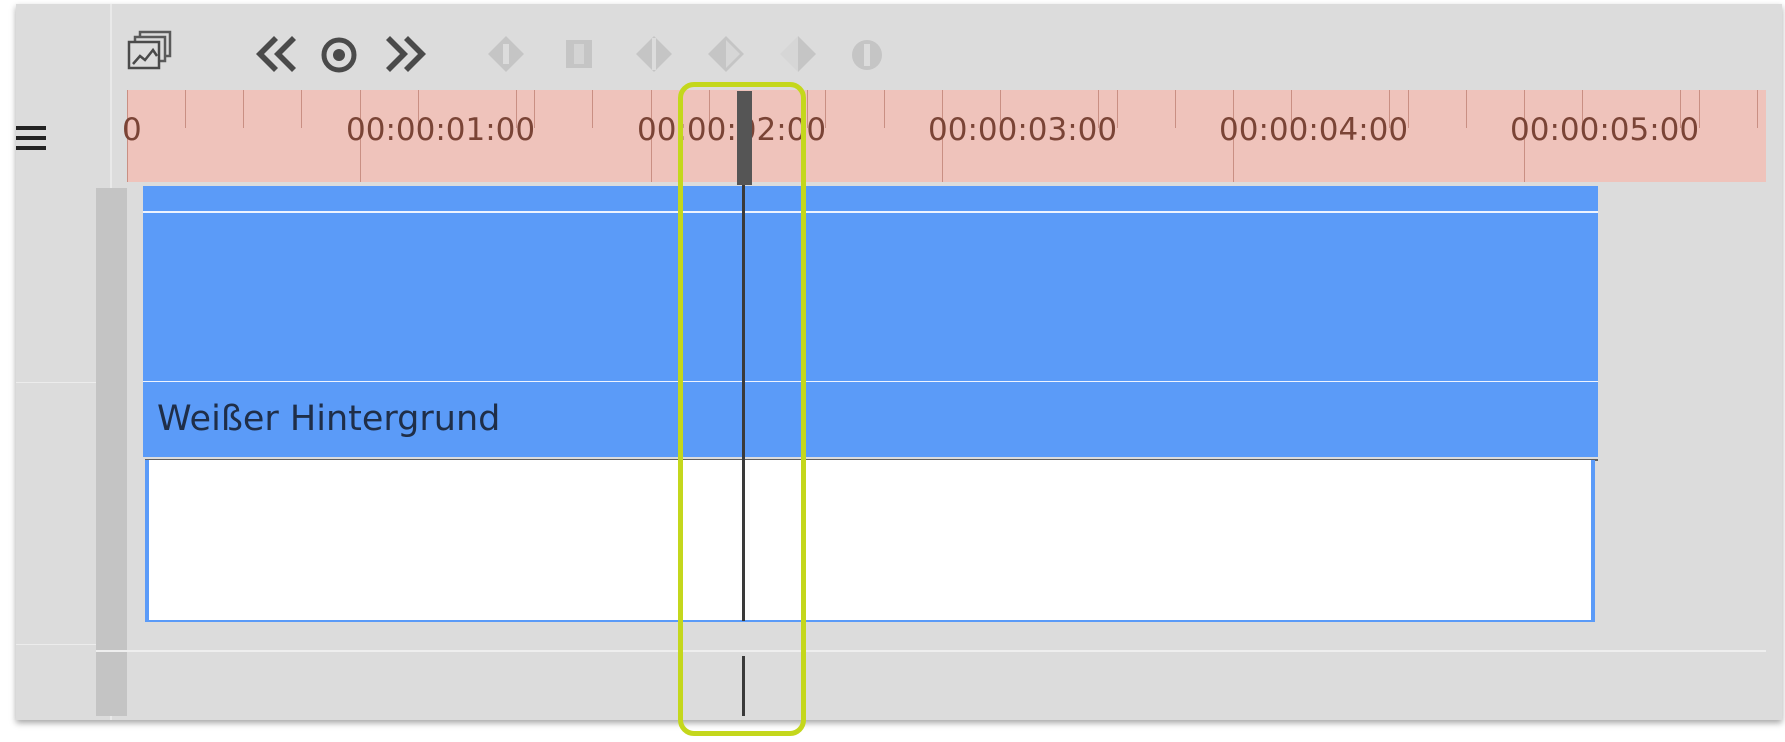  What do you see at coordinates (152, 52) in the screenshot?
I see `image-sequence-icon` at bounding box center [152, 52].